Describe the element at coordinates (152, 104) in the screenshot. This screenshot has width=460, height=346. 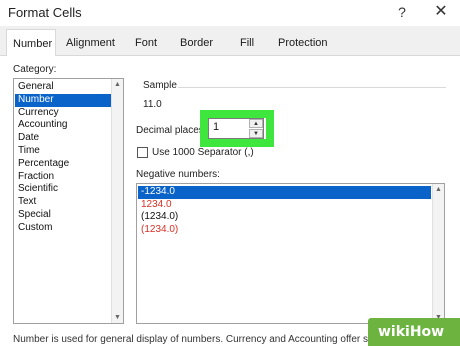
I see `sample-value: 11.0` at that location.